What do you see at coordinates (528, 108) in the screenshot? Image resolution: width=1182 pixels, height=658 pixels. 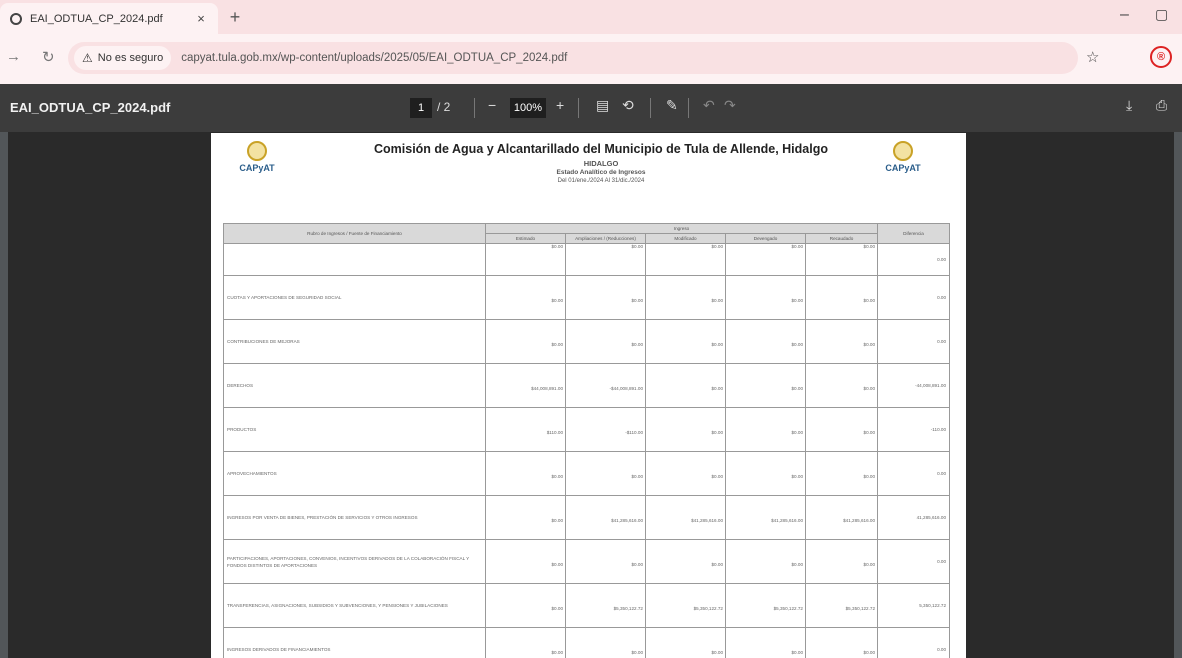 I see `zoom-input: 100%` at bounding box center [528, 108].